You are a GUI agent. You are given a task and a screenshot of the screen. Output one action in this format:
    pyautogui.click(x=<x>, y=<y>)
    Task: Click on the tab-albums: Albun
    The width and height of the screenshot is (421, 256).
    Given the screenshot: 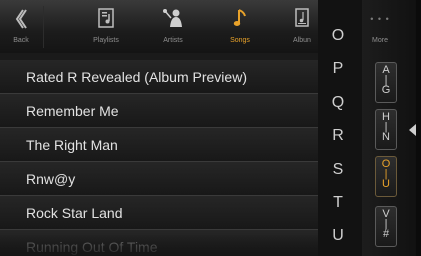 What is the action you would take?
    pyautogui.click(x=302, y=26)
    